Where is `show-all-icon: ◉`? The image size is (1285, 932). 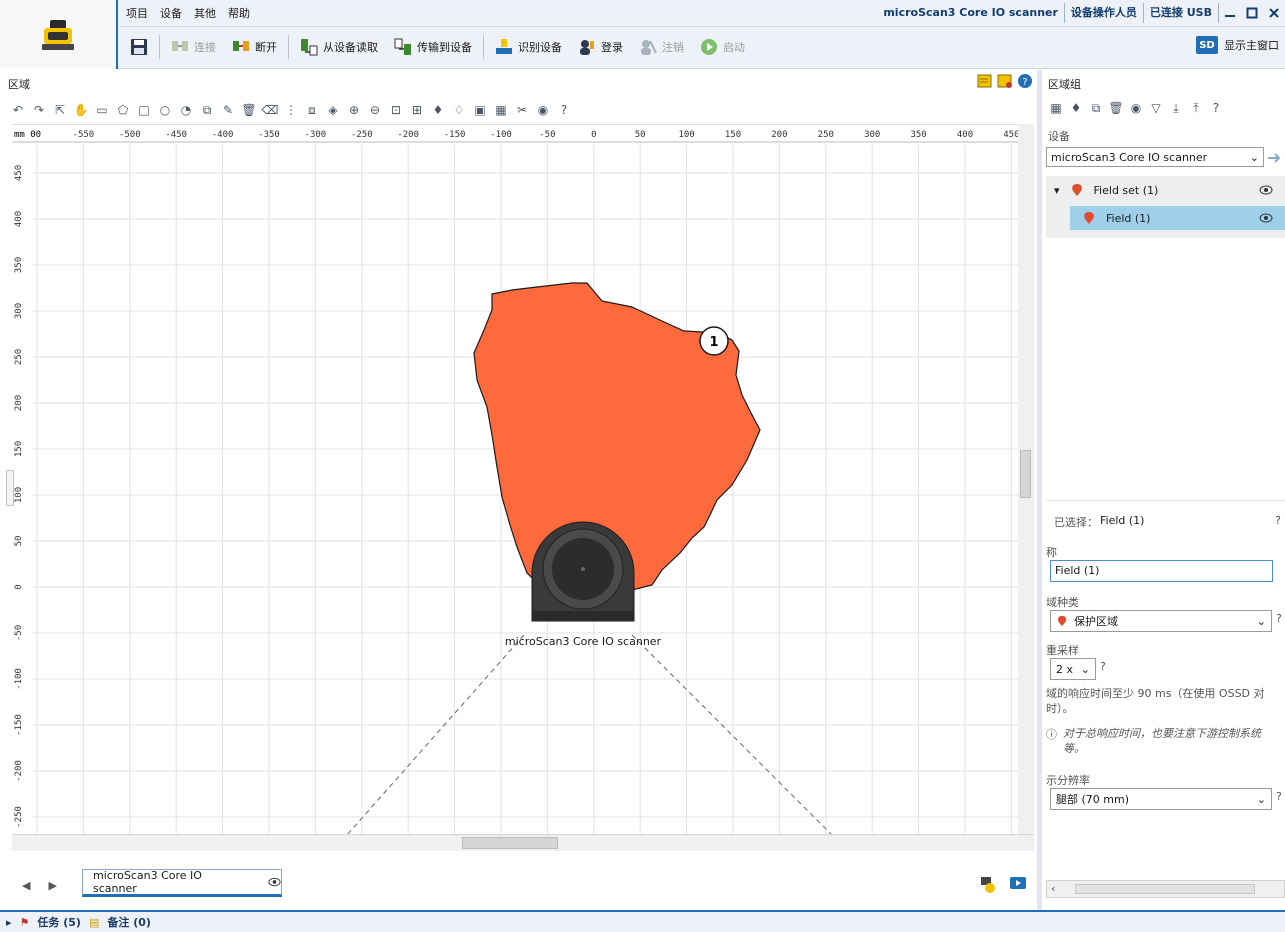
show-all-icon: ◉ is located at coordinates (1136, 108).